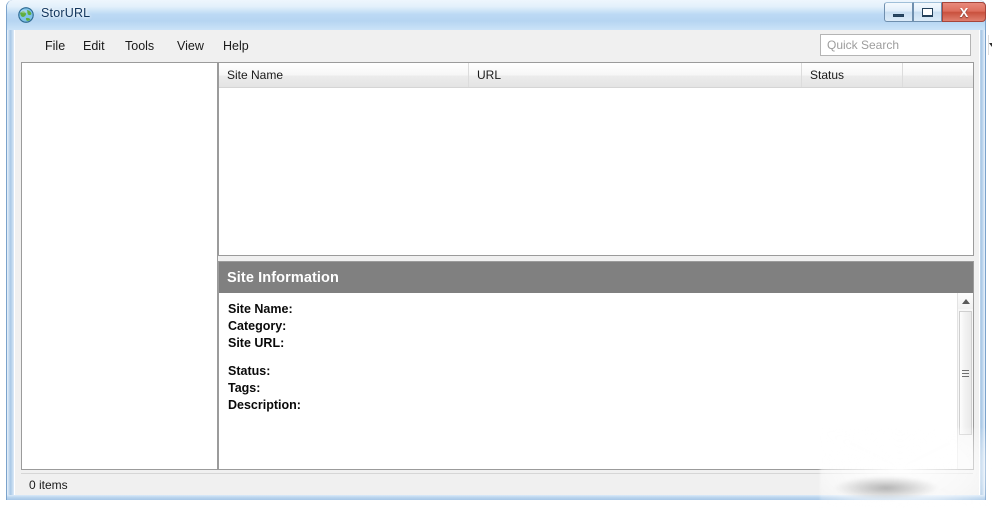 This screenshot has height=508, width=992. I want to click on menu-item-view: View, so click(190, 46).